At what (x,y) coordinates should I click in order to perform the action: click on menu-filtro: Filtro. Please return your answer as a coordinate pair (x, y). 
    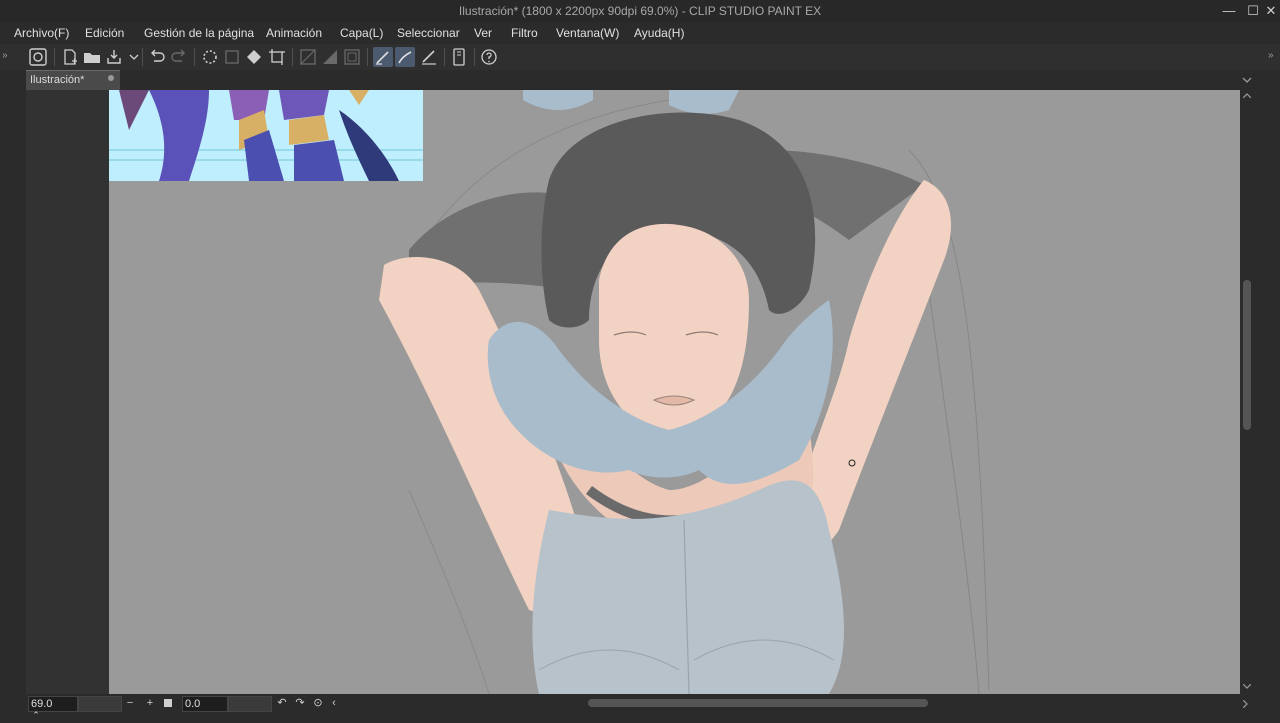
    Looking at the image, I should click on (524, 33).